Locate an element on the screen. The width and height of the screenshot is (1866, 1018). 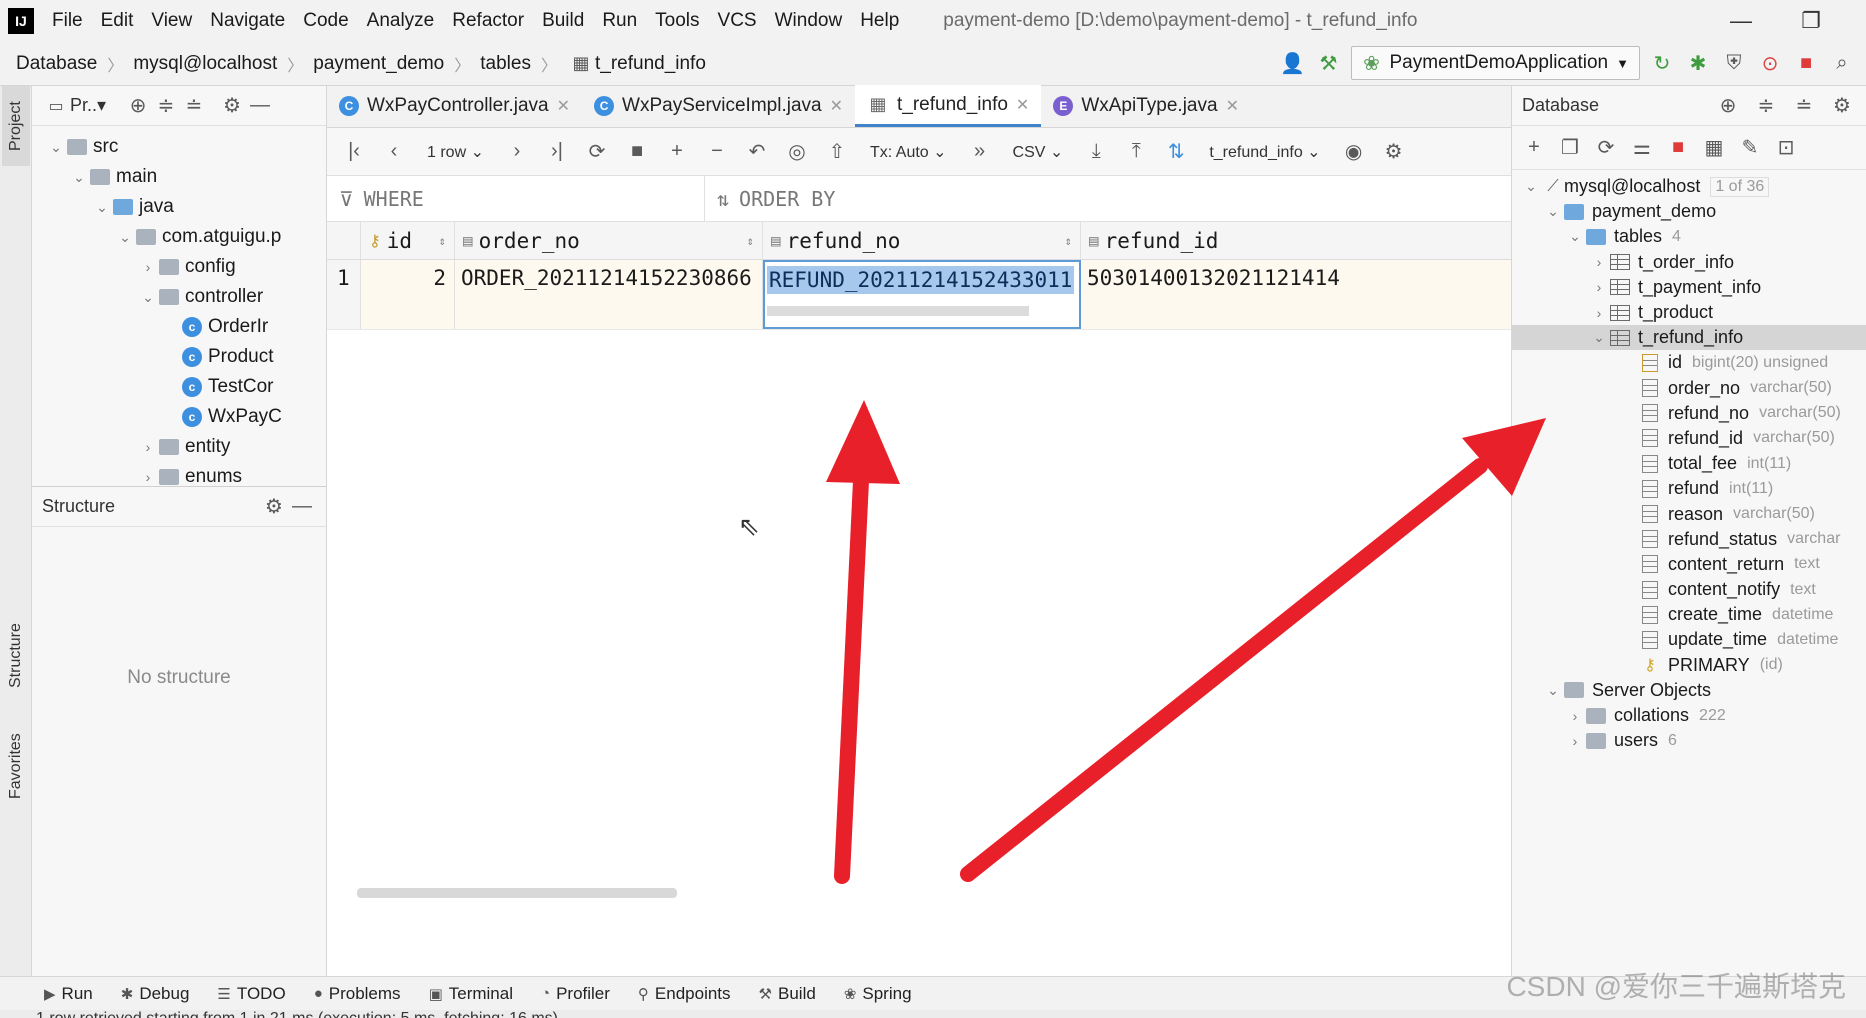
tree-item: ⌄ controller is located at coordinates (179, 297).